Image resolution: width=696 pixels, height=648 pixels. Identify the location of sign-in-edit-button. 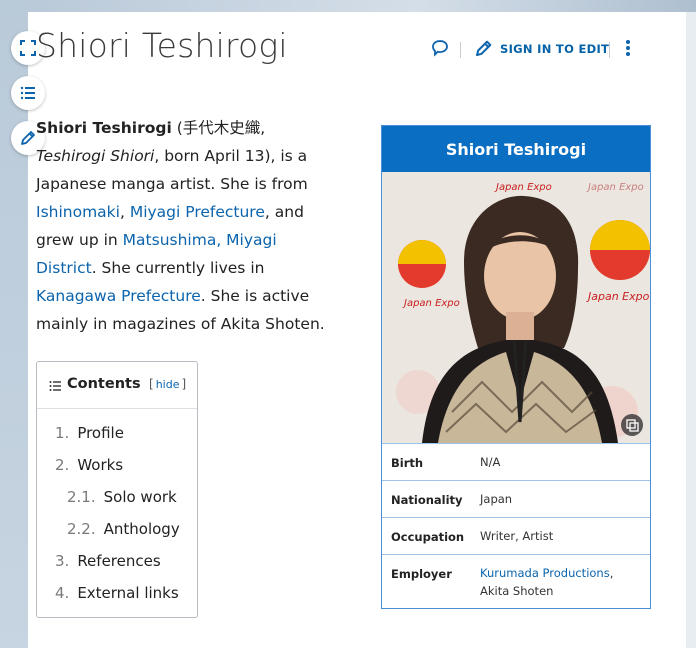
(484, 50).